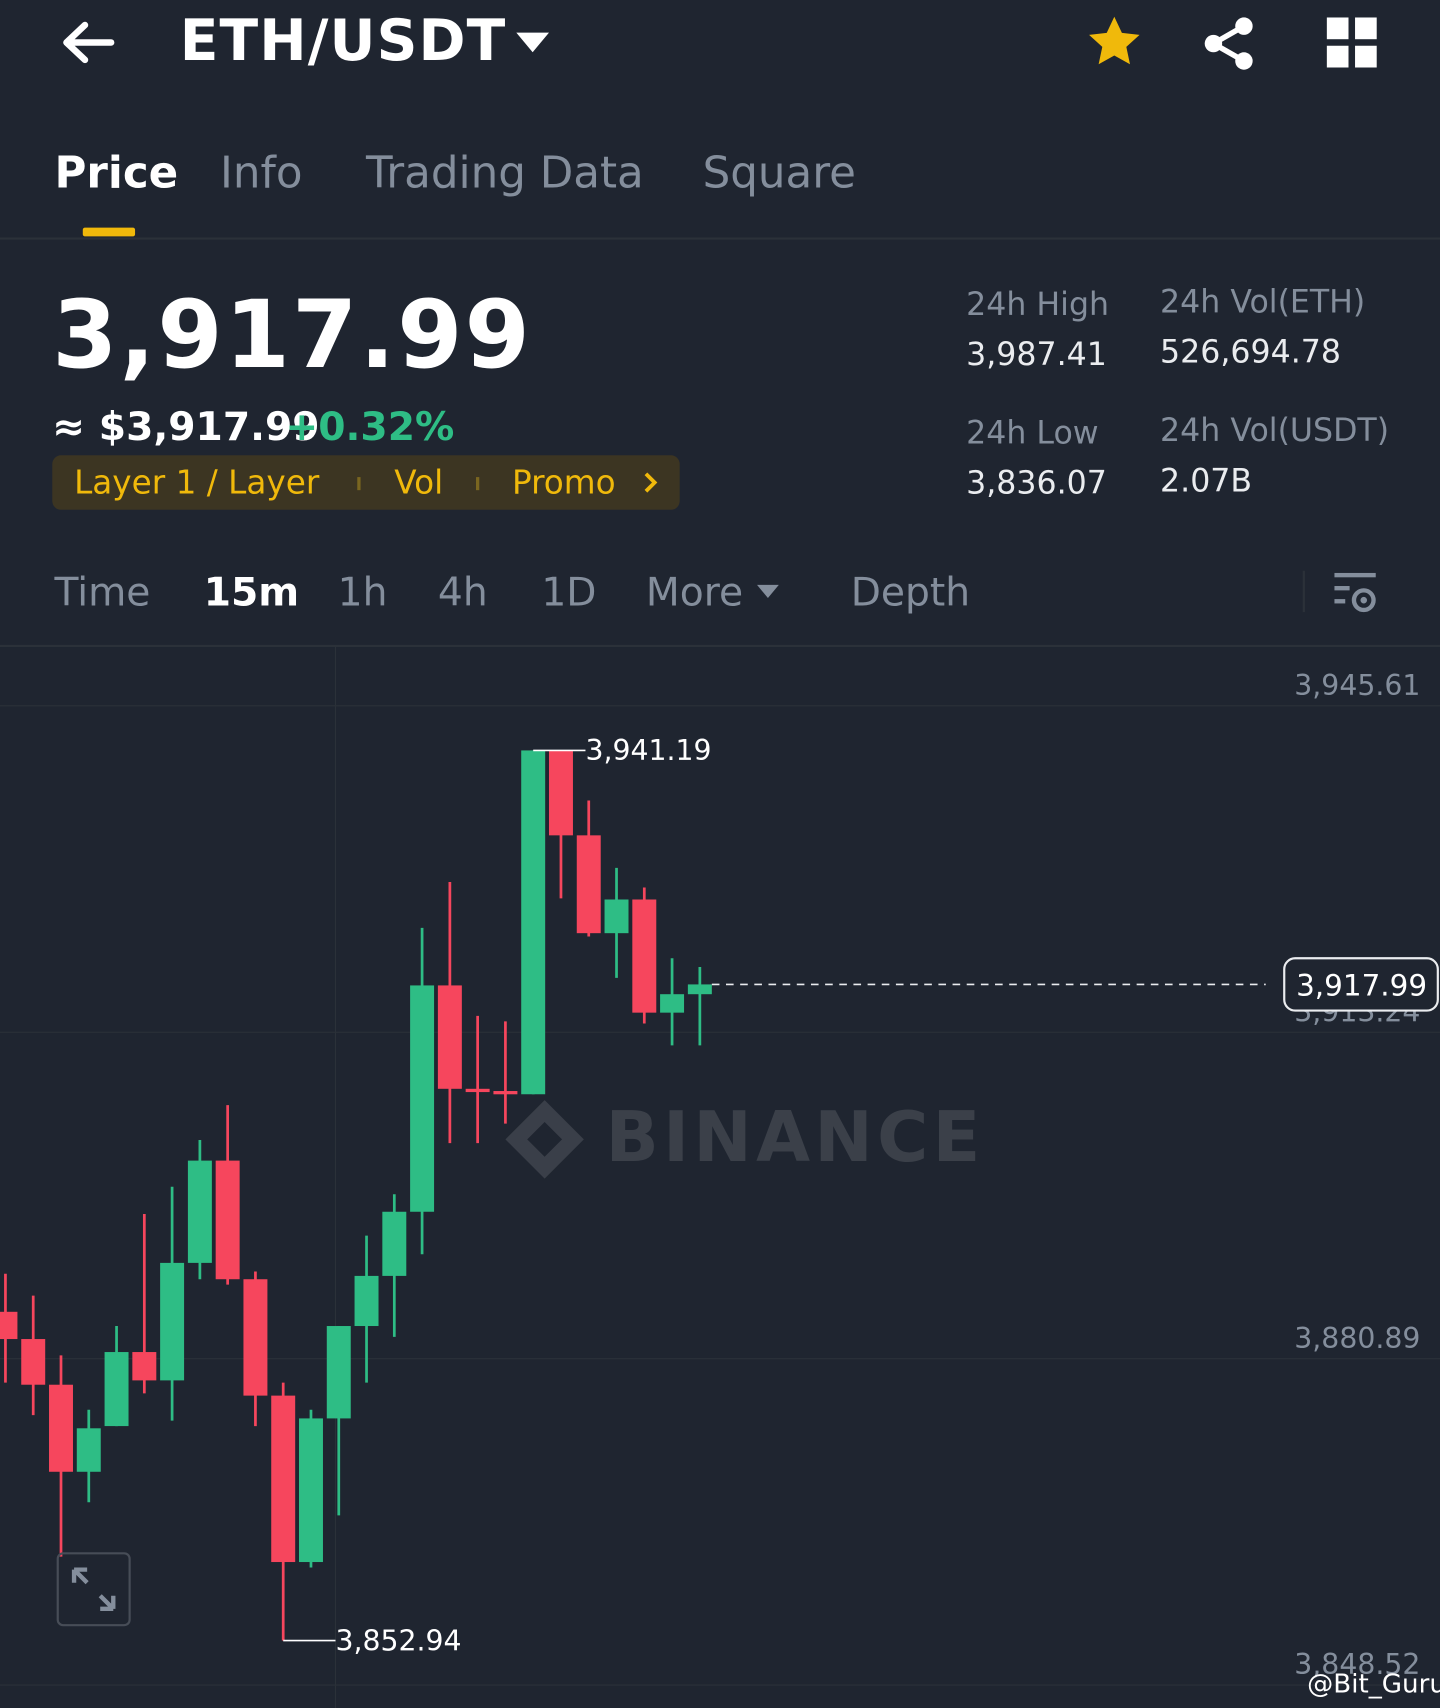 The height and width of the screenshot is (1708, 1440). I want to click on low-marker-label: 3,852.94, so click(398, 1640).